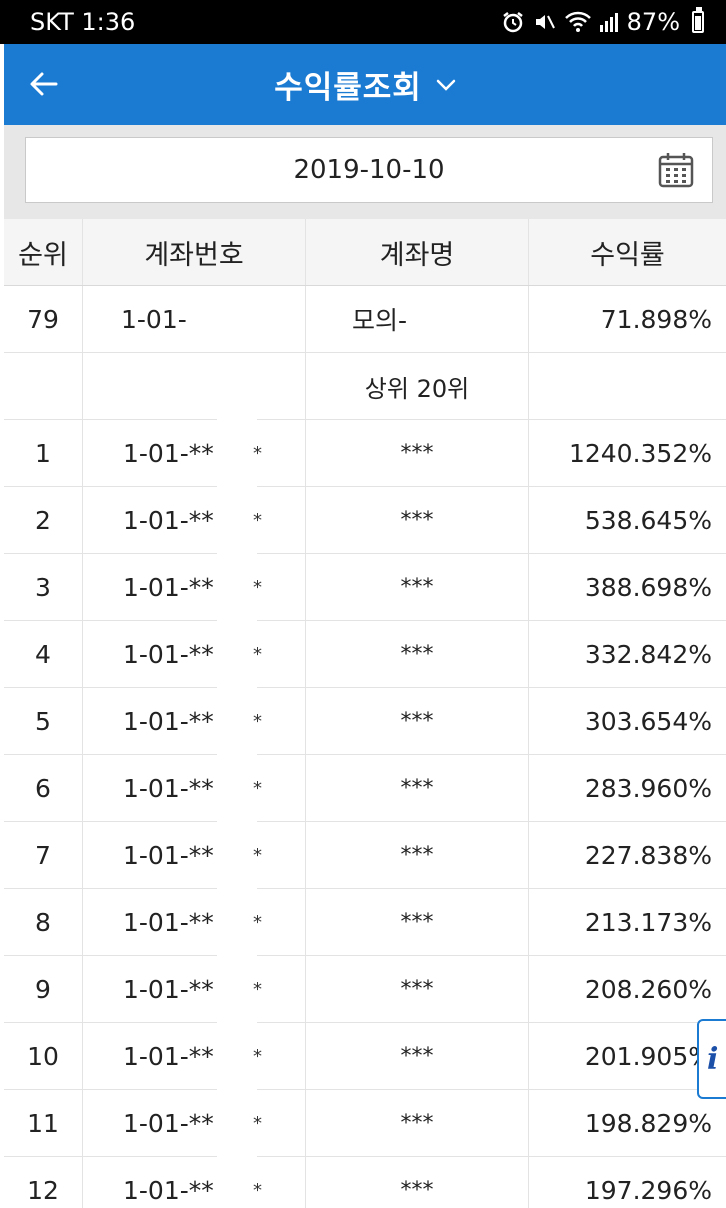  What do you see at coordinates (648, 1190) in the screenshot?
I see `row-return-rate: 197.296%` at bounding box center [648, 1190].